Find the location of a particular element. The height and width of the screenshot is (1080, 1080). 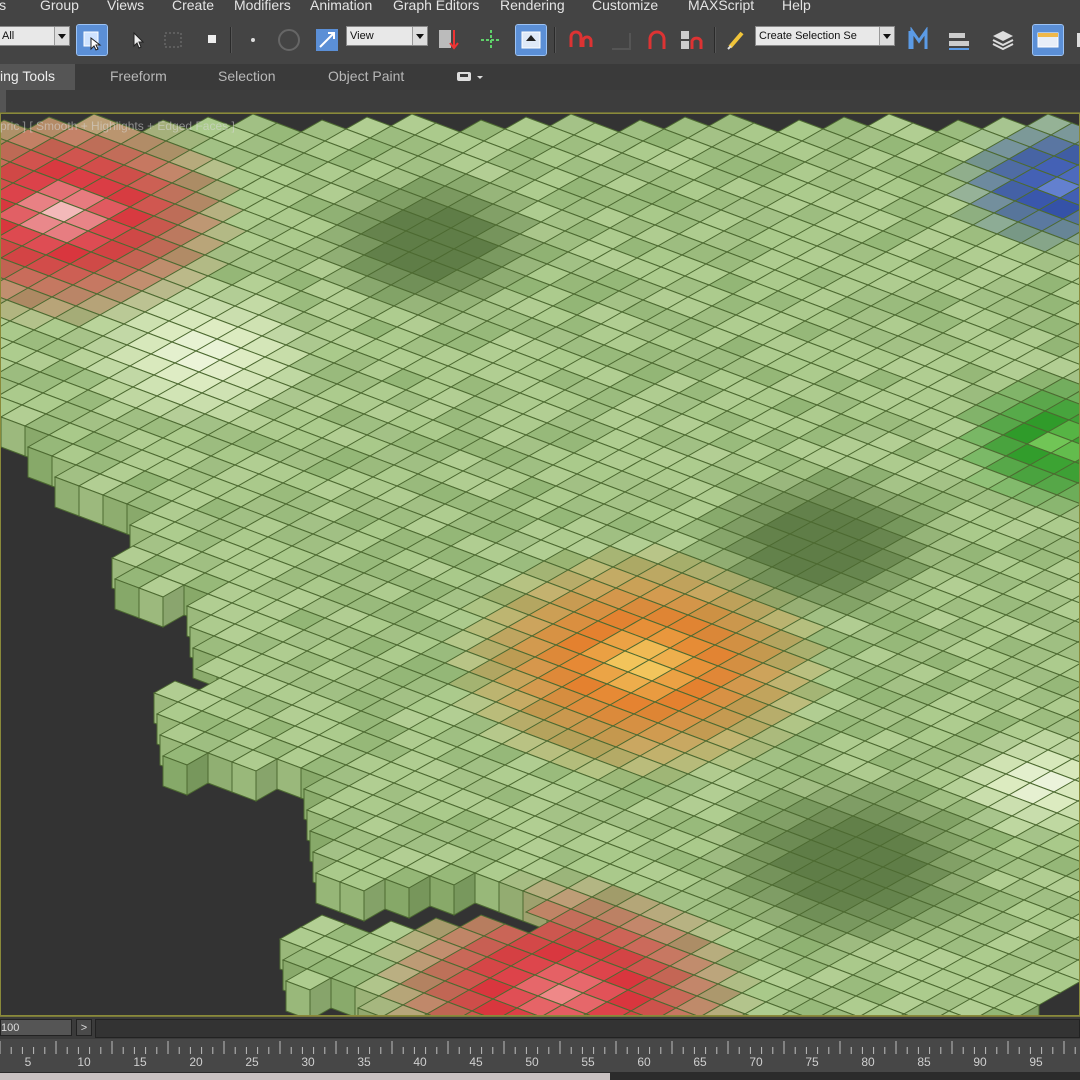

rotate-button is located at coordinates (289, 40).